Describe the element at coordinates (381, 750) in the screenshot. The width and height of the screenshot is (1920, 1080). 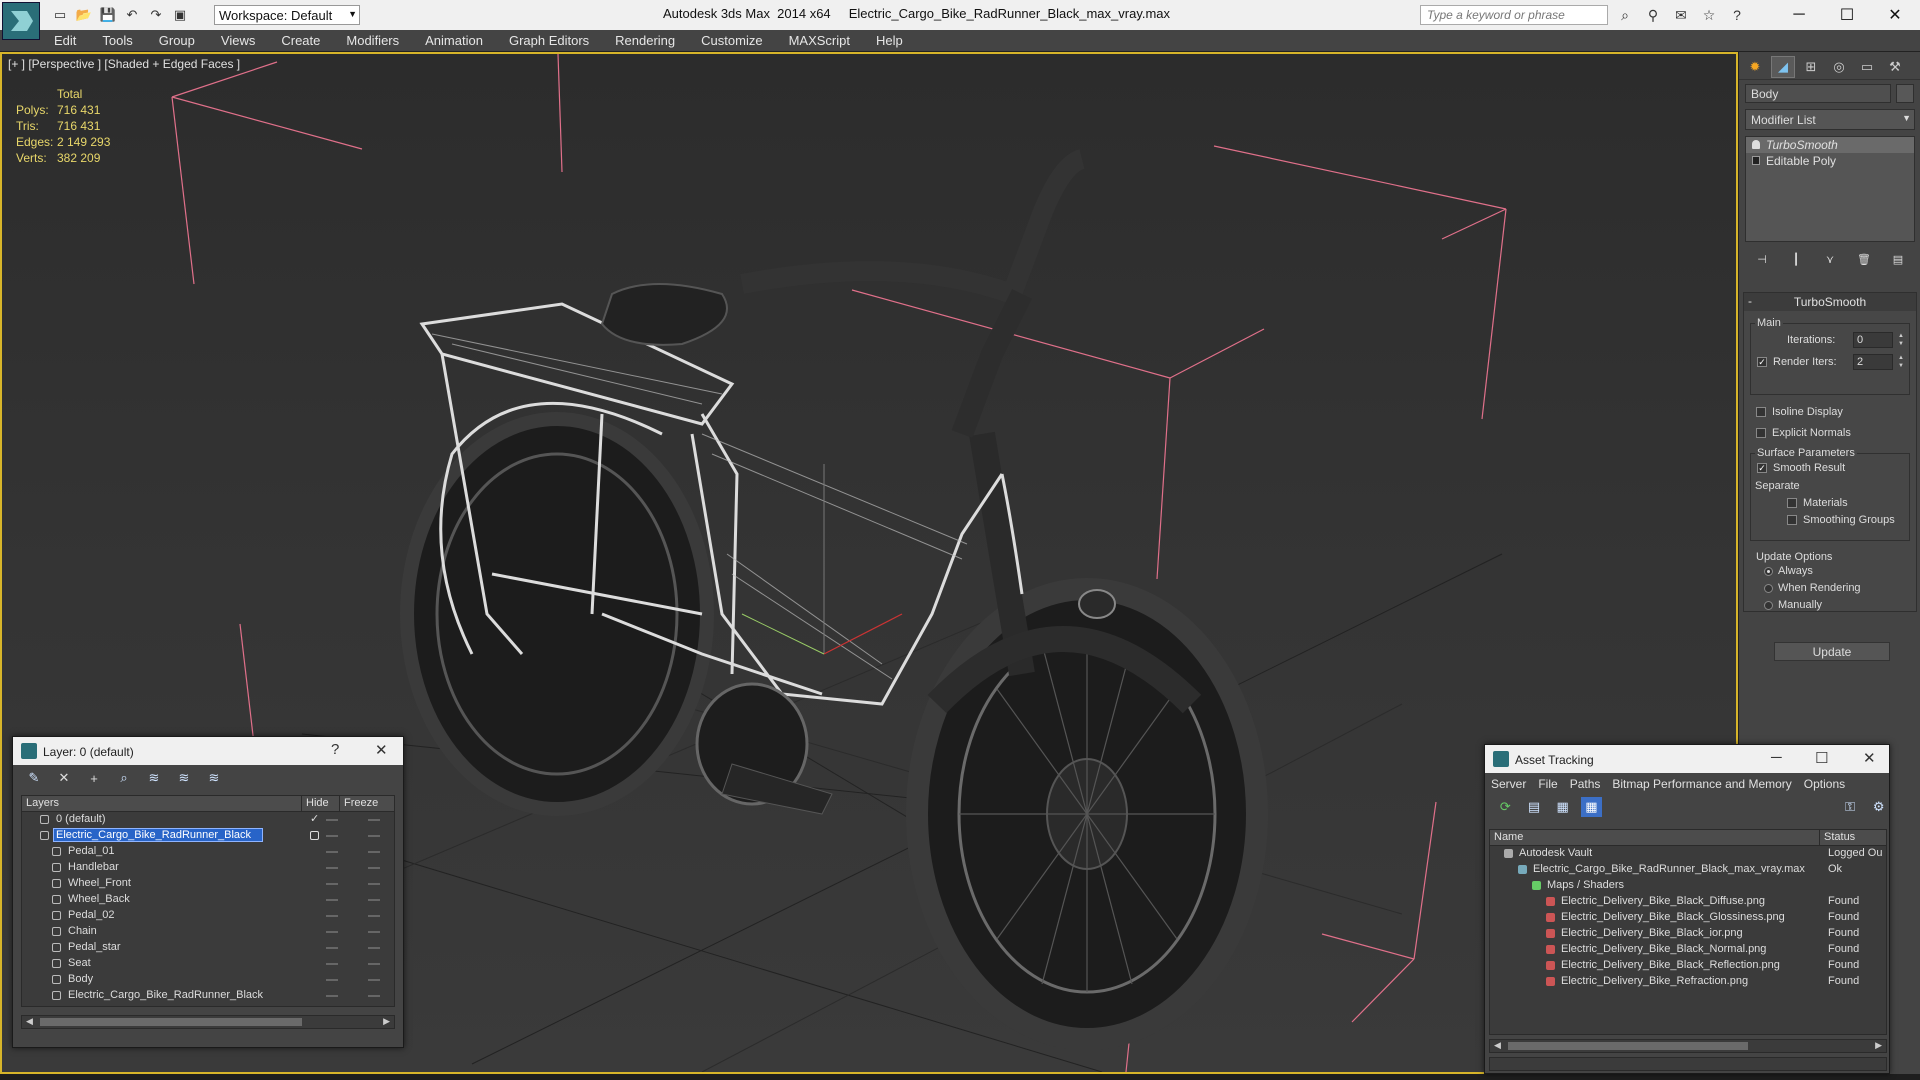
I see `close-icon: ✕` at that location.